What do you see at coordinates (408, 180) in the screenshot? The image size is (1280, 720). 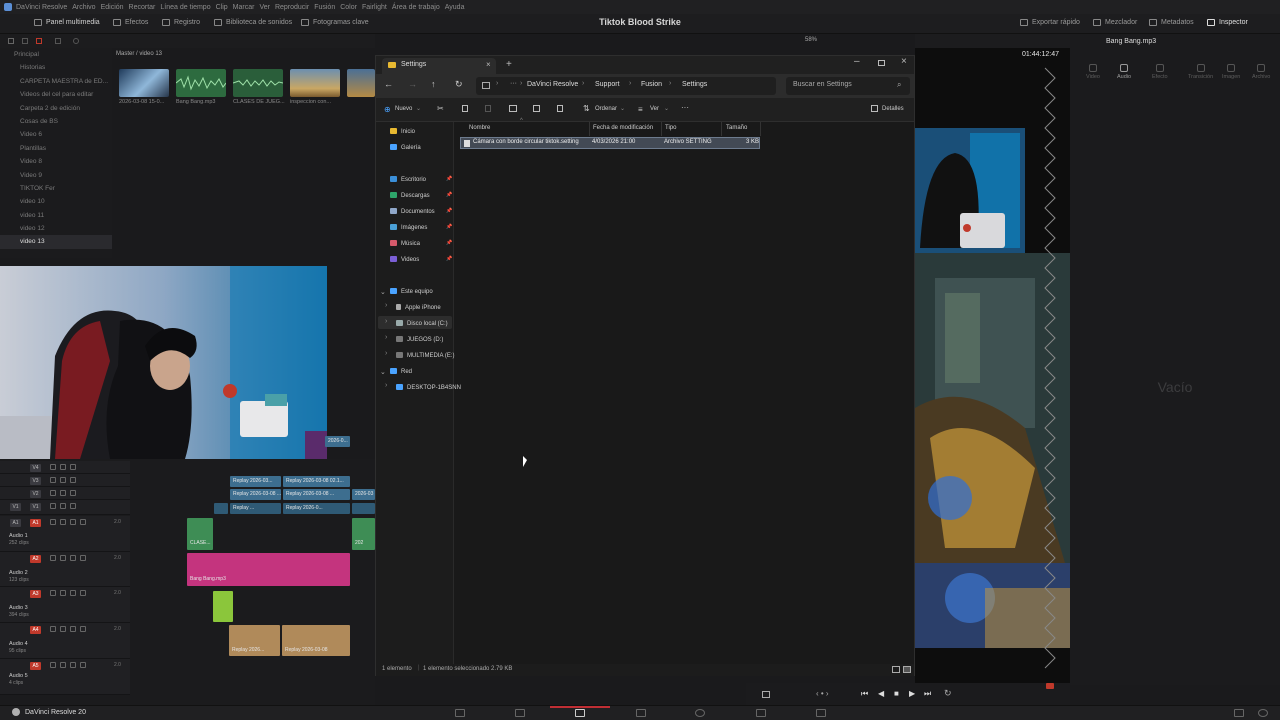 I see `nav-item-escritorio: Escritorio` at bounding box center [408, 180].